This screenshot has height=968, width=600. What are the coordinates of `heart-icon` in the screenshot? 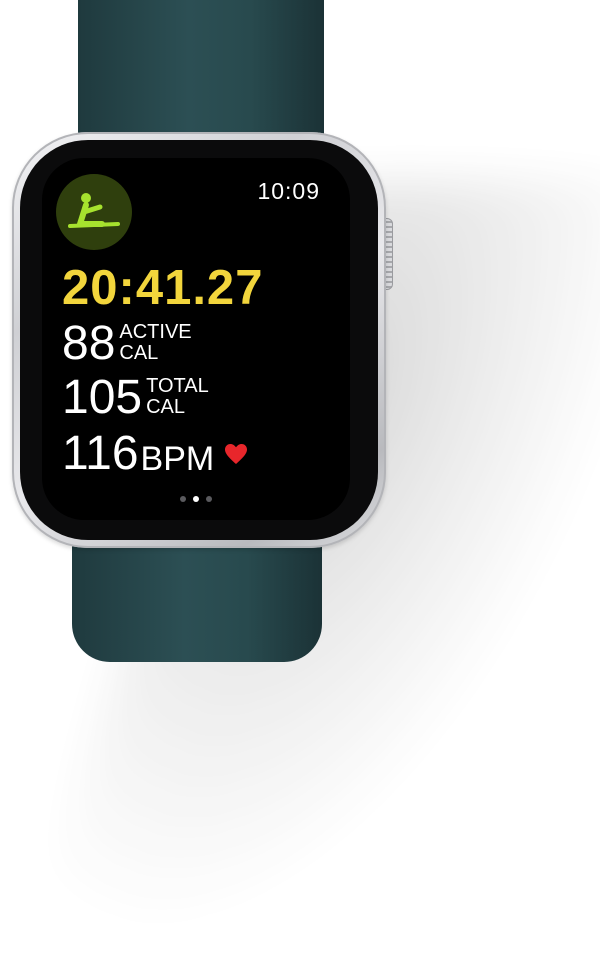 It's located at (236, 456).